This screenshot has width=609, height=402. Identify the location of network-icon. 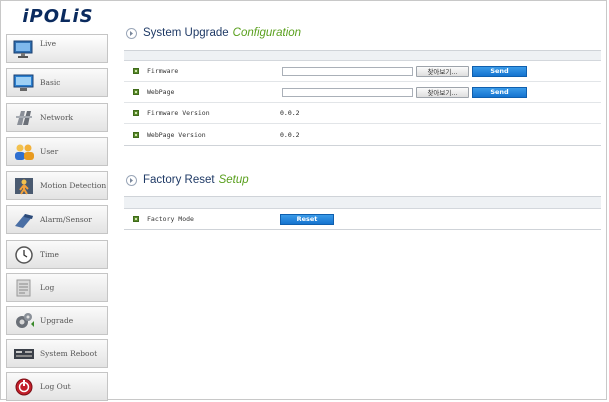
(24, 118).